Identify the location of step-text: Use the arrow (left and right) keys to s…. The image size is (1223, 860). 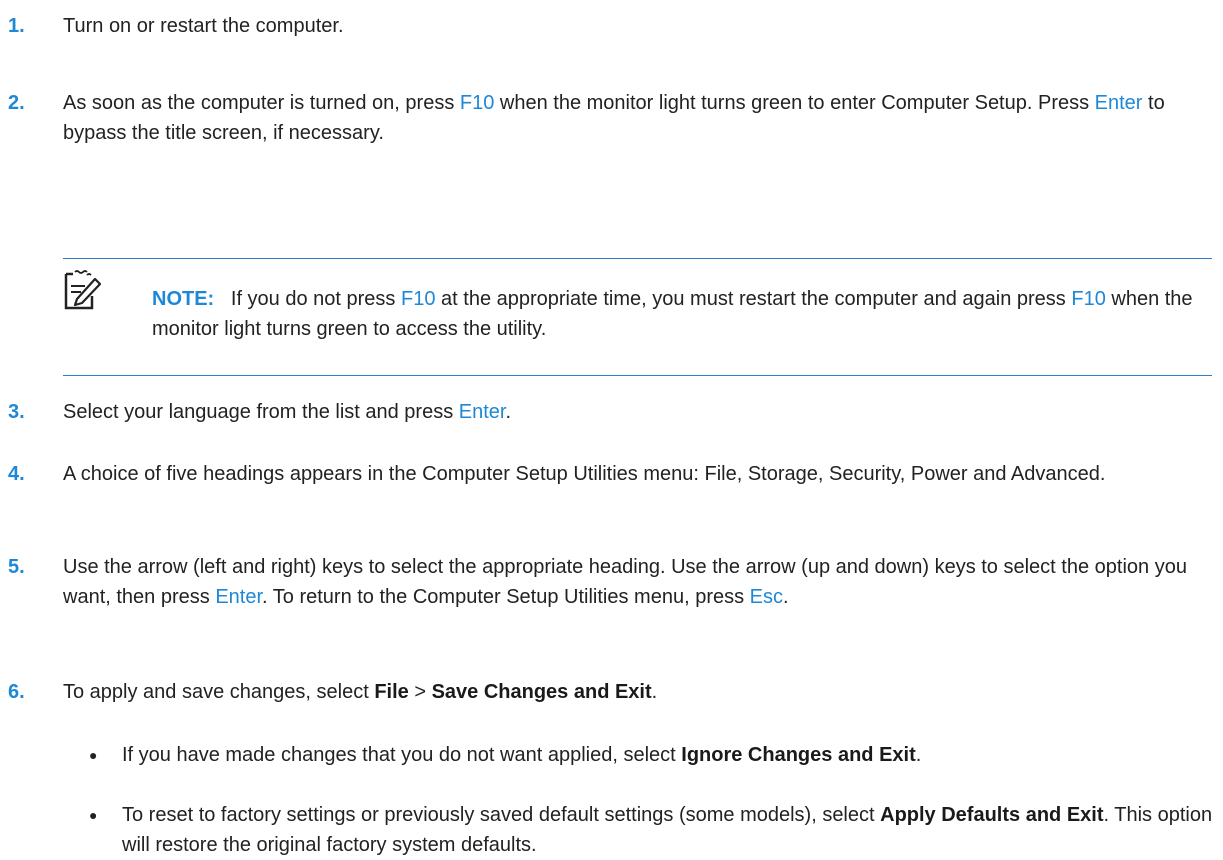
(625, 582).